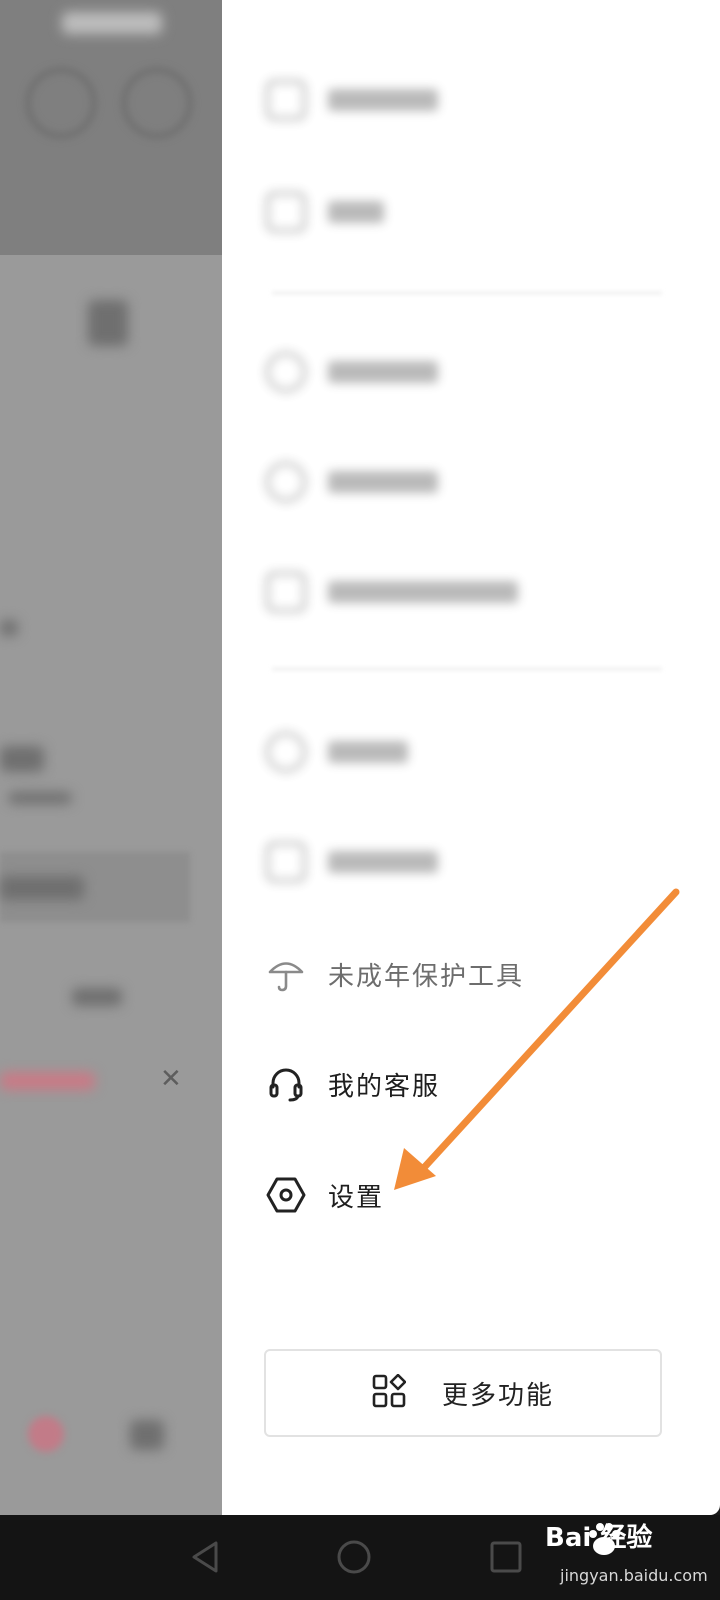 The width and height of the screenshot is (720, 1600). What do you see at coordinates (426, 976) in the screenshot?
I see `drawer-item-label: 未成年保护工具` at bounding box center [426, 976].